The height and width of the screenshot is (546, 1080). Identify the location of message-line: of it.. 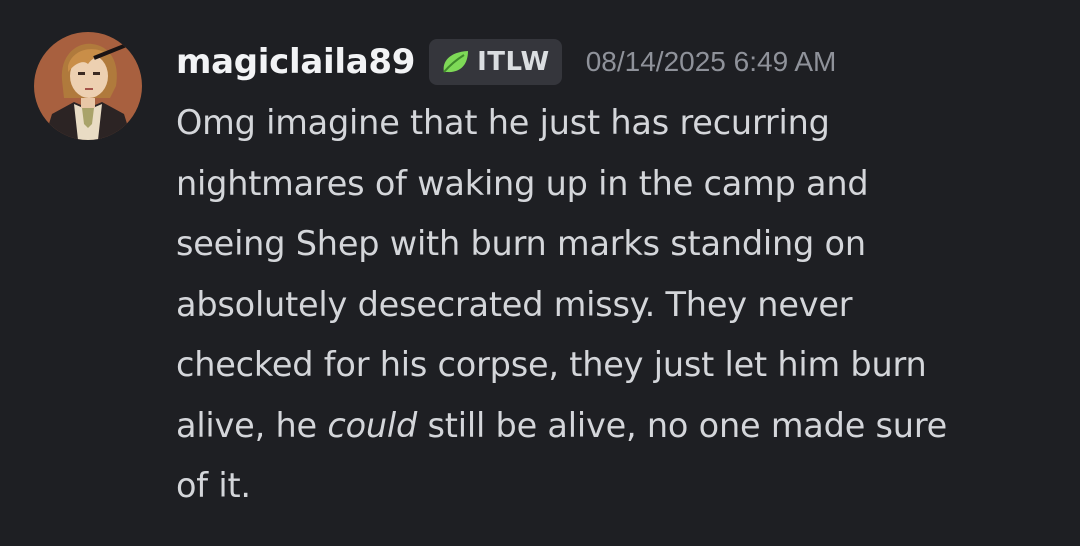
(213, 485).